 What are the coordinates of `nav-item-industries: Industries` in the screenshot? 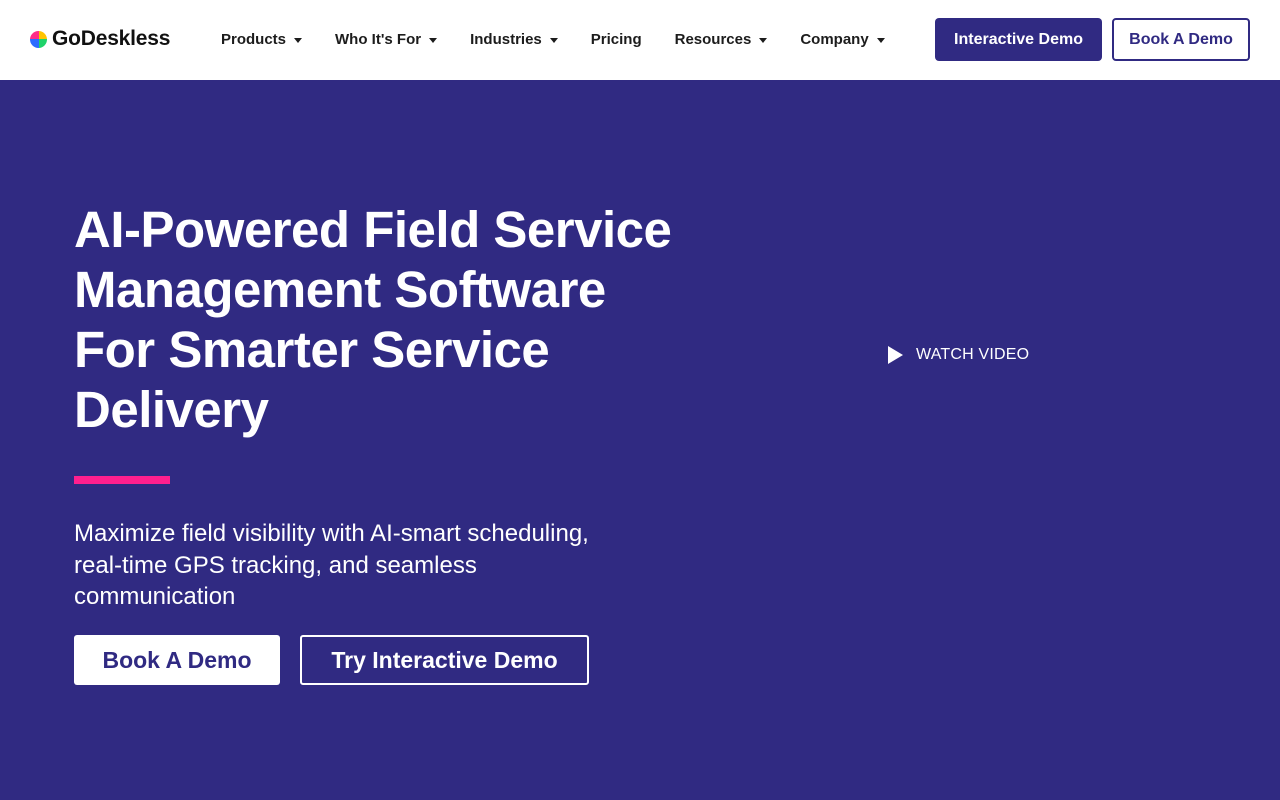 It's located at (514, 39).